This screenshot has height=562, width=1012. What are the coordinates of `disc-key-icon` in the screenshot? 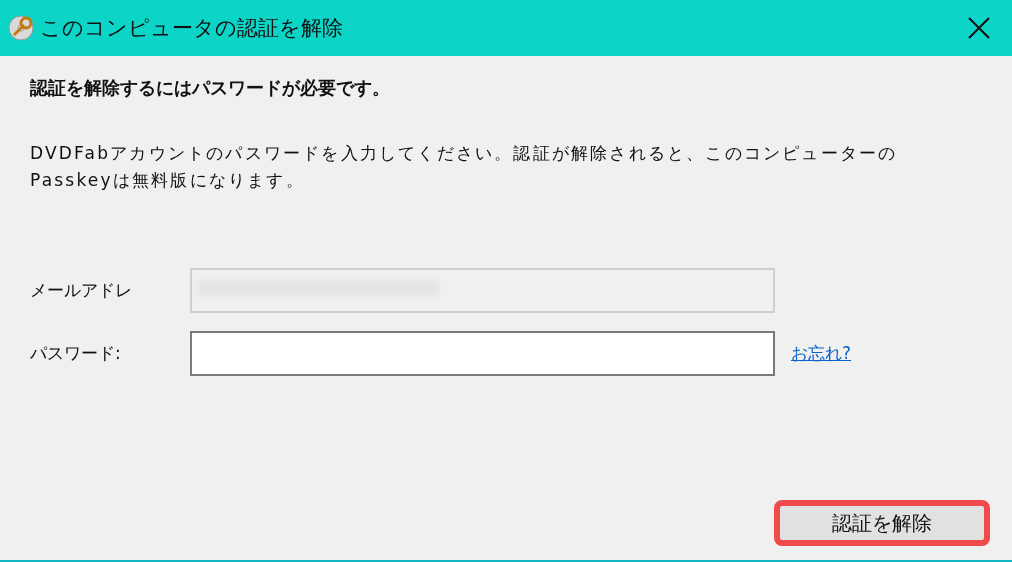 It's located at (21, 28).